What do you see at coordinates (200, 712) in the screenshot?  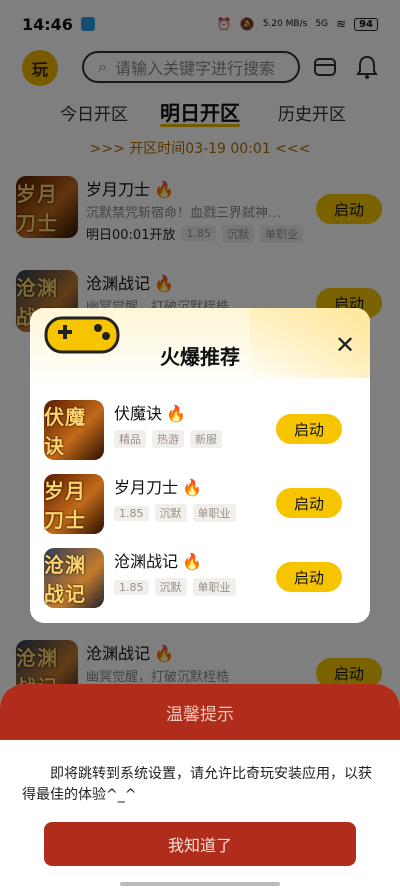 I see `sheet-title: 温馨提示` at bounding box center [200, 712].